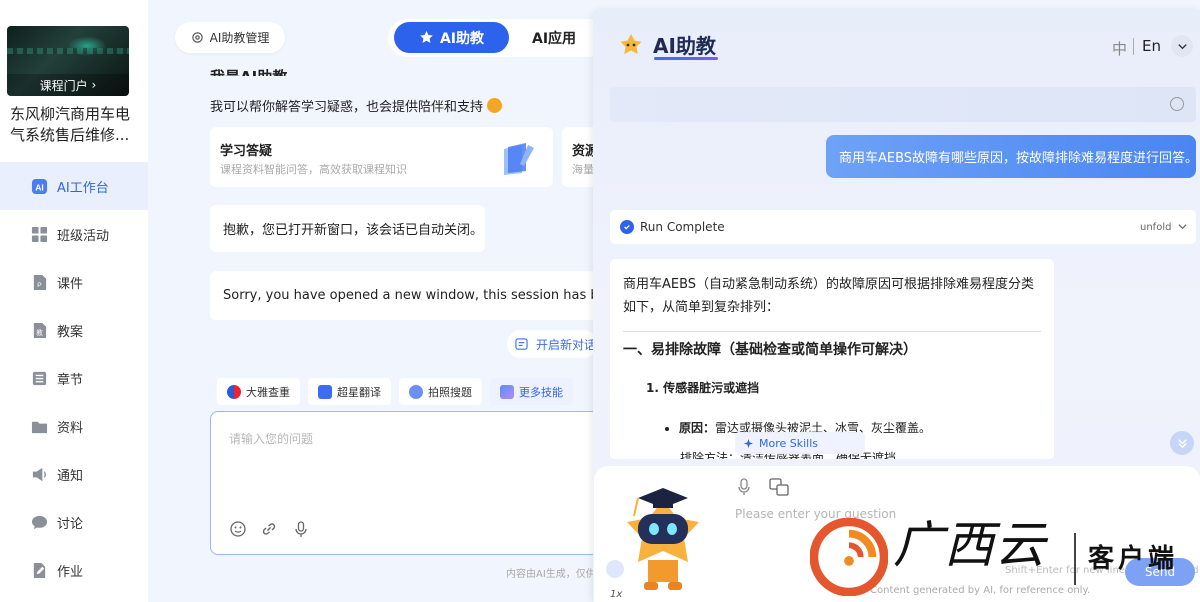 This screenshot has width=1200, height=602. I want to click on edit-icon, so click(39, 570).